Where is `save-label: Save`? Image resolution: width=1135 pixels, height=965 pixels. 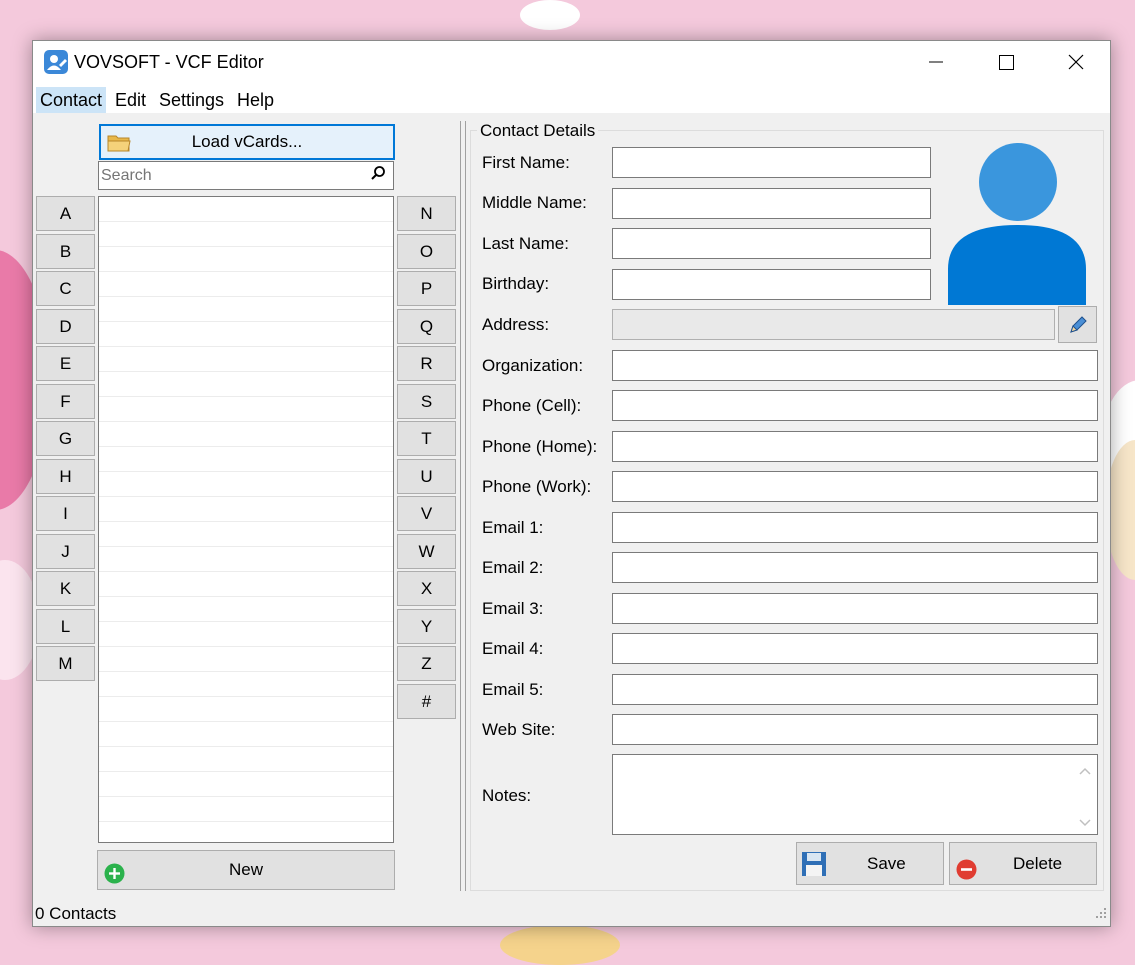 save-label: Save is located at coordinates (886, 863).